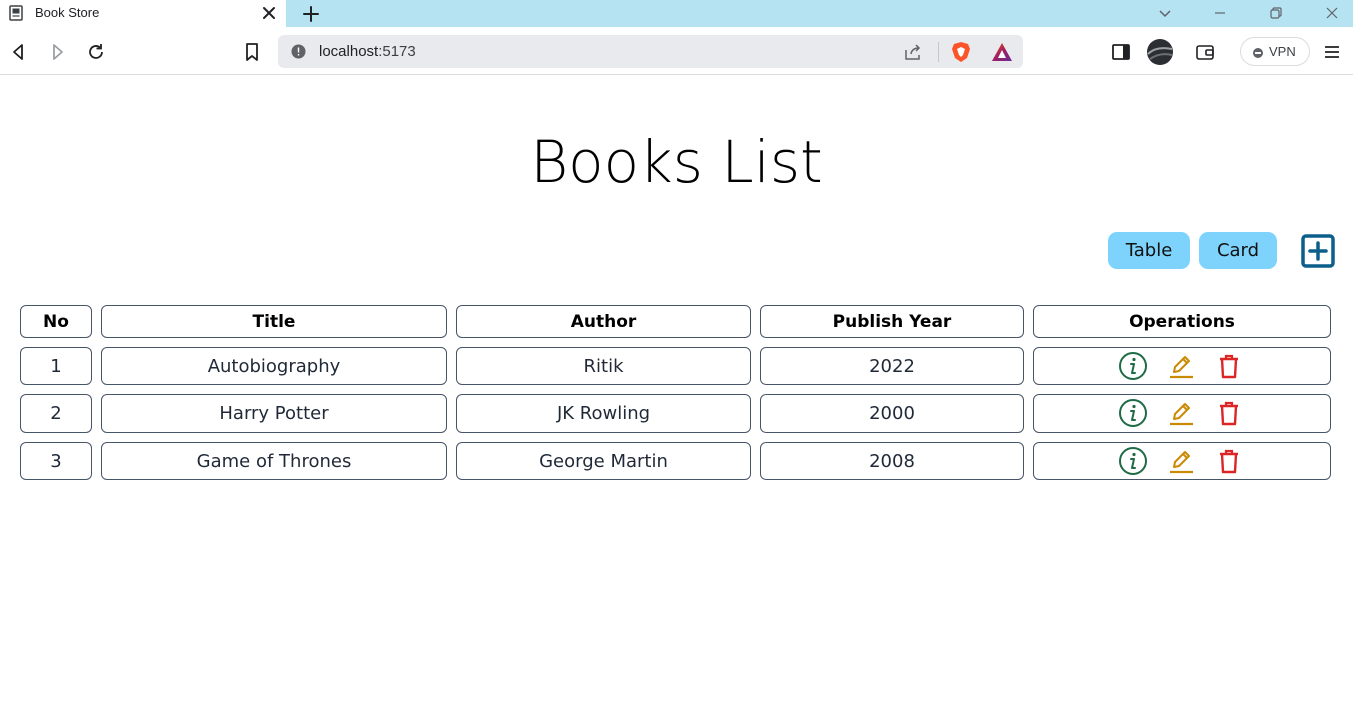 Image resolution: width=1353 pixels, height=702 pixels. I want to click on cell-title: Harry Potter, so click(274, 413).